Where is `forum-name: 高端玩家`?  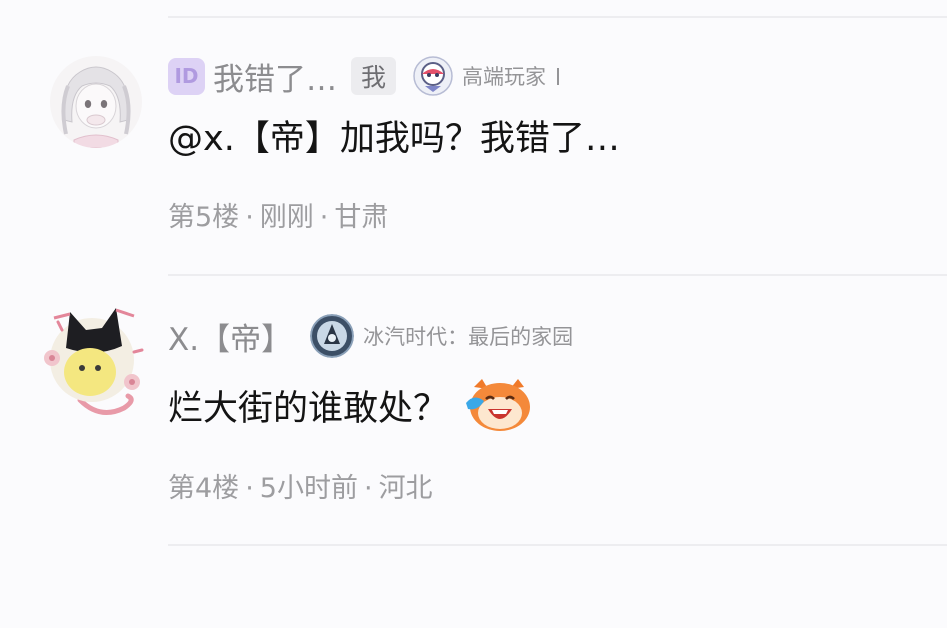 forum-name: 高端玩家 is located at coordinates (504, 76).